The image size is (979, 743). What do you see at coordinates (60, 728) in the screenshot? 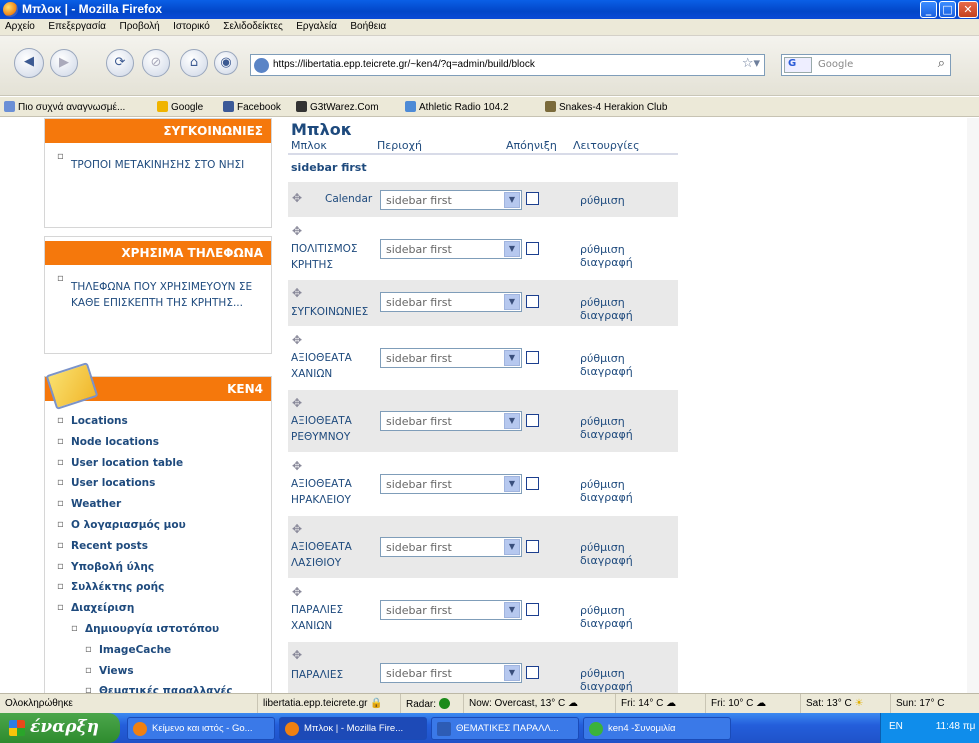
I see `start-button: έναρξη` at bounding box center [60, 728].